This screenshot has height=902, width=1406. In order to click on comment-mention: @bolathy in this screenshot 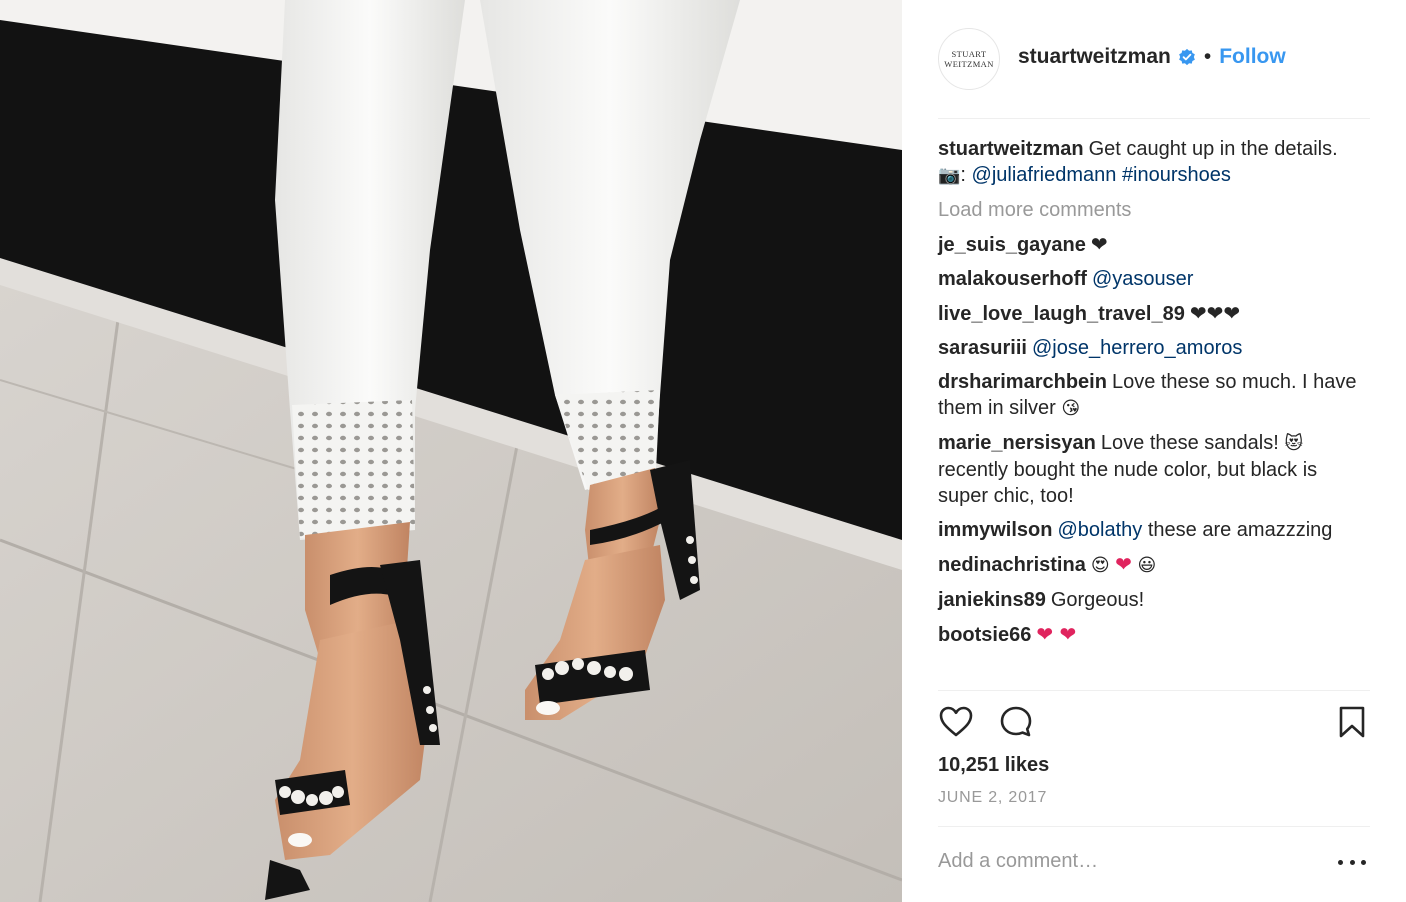, I will do `click(1099, 530)`.